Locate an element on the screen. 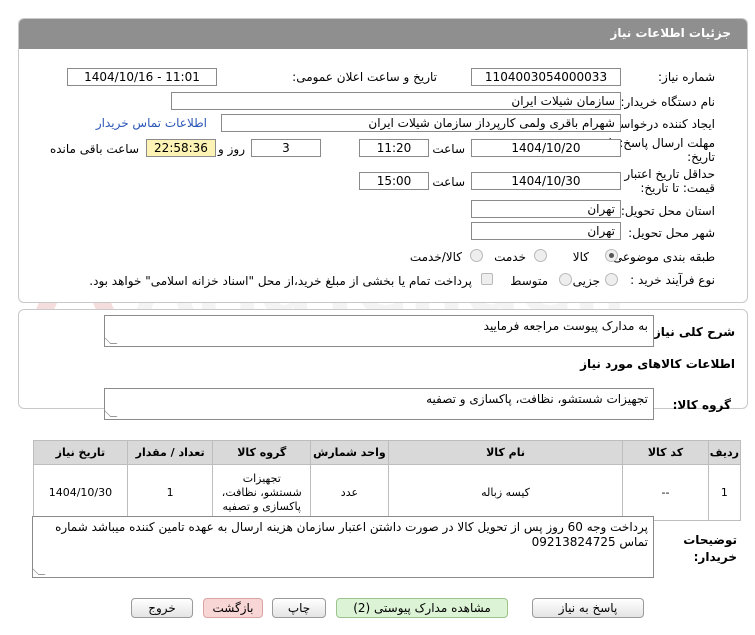  cell-group-line-1: تجهیزات is located at coordinates (261, 478).